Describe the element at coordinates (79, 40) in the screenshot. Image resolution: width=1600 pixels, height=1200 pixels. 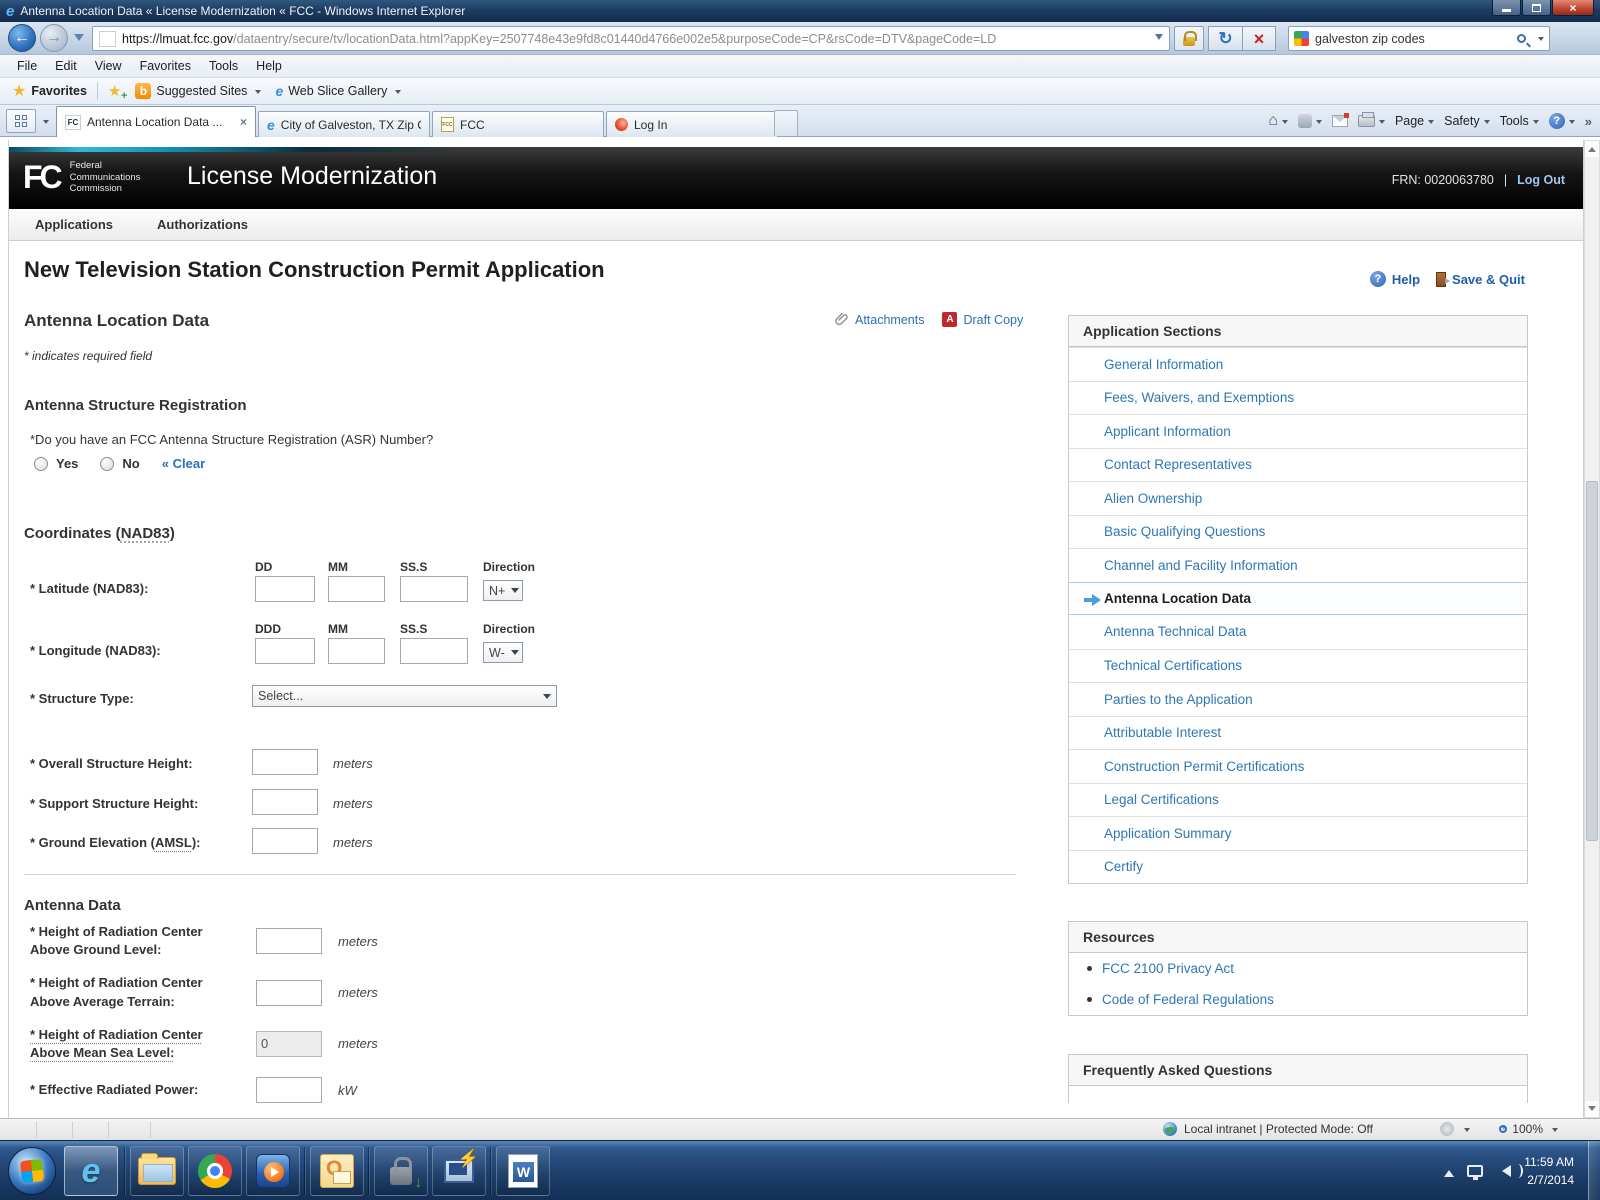
I see `recent-pages-icon` at that location.